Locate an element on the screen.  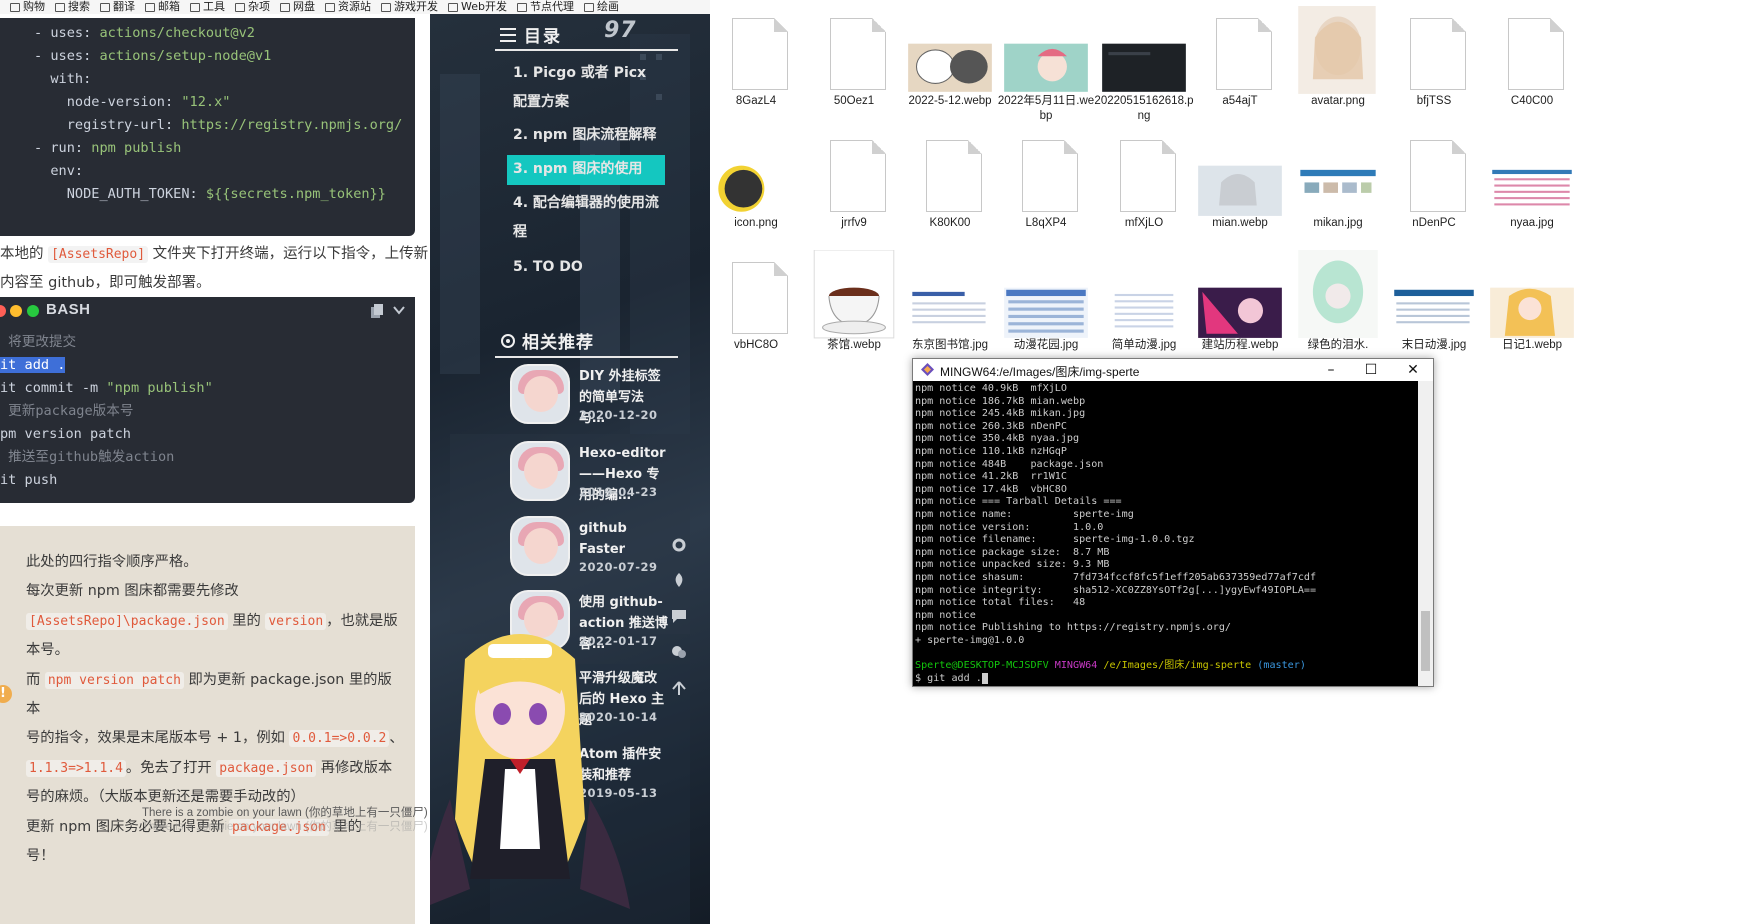
toc-heading: 目录 97 is located at coordinates (568, 32).